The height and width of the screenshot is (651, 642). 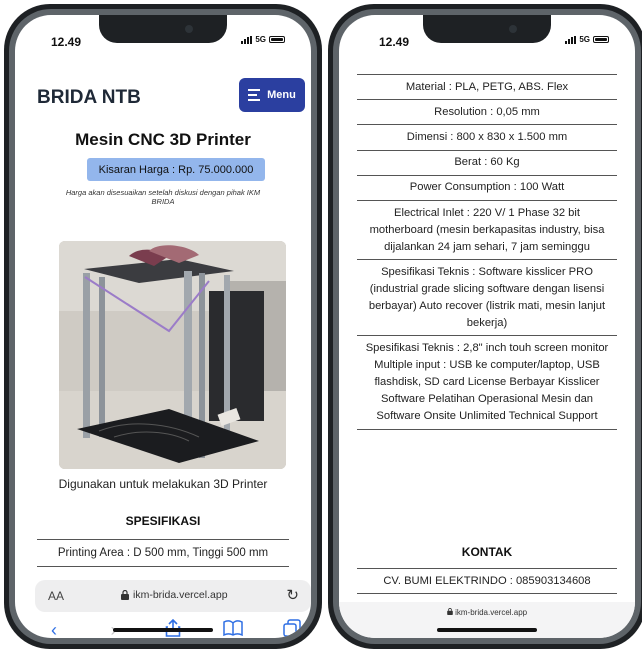 What do you see at coordinates (487, 581) in the screenshot?
I see `kontak-row: CV. BUMI ELEKTRINDO : 085903134608` at bounding box center [487, 581].